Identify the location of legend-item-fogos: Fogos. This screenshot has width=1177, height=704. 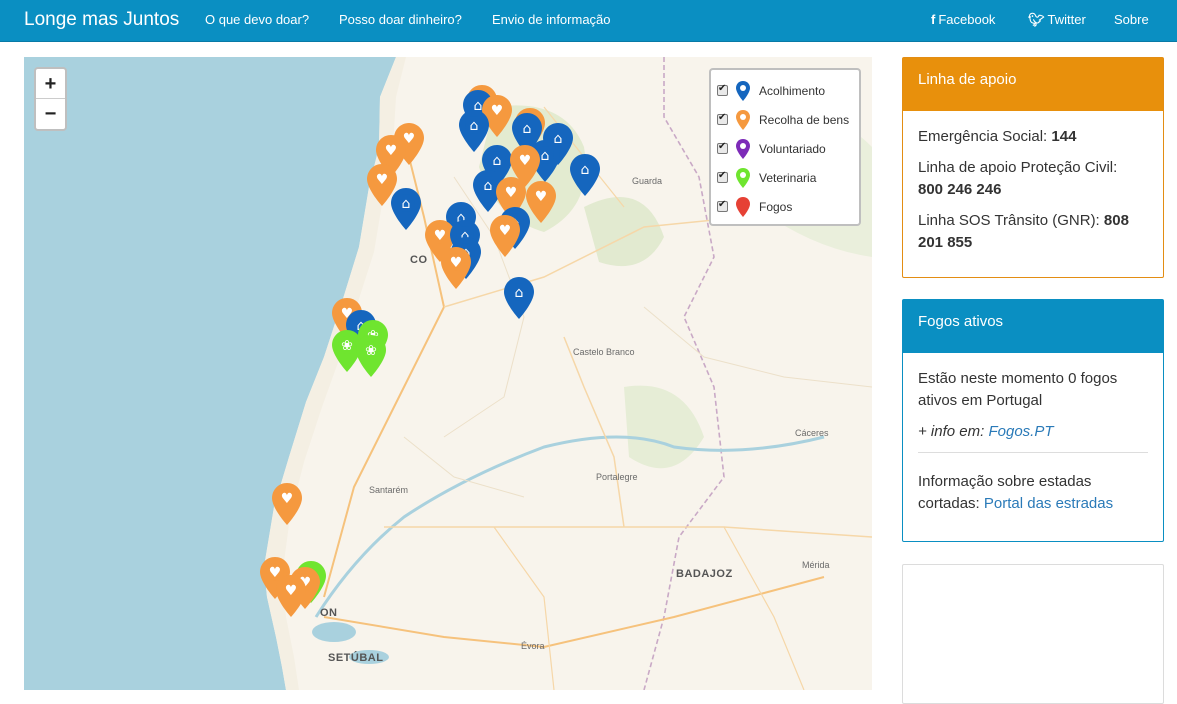
(785, 206).